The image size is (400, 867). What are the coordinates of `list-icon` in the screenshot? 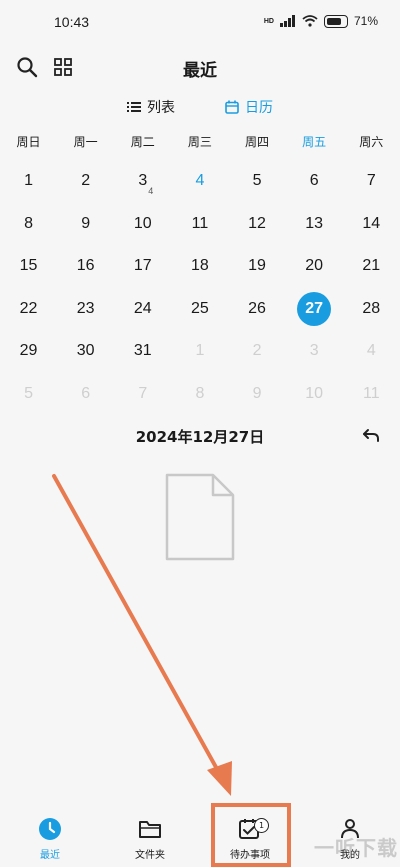 It's located at (134, 107).